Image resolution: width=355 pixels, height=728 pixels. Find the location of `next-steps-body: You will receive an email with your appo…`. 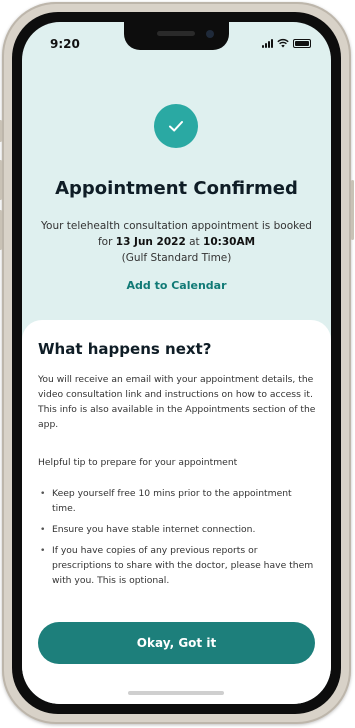

next-steps-body: You will receive an email with your appo… is located at coordinates (177, 402).